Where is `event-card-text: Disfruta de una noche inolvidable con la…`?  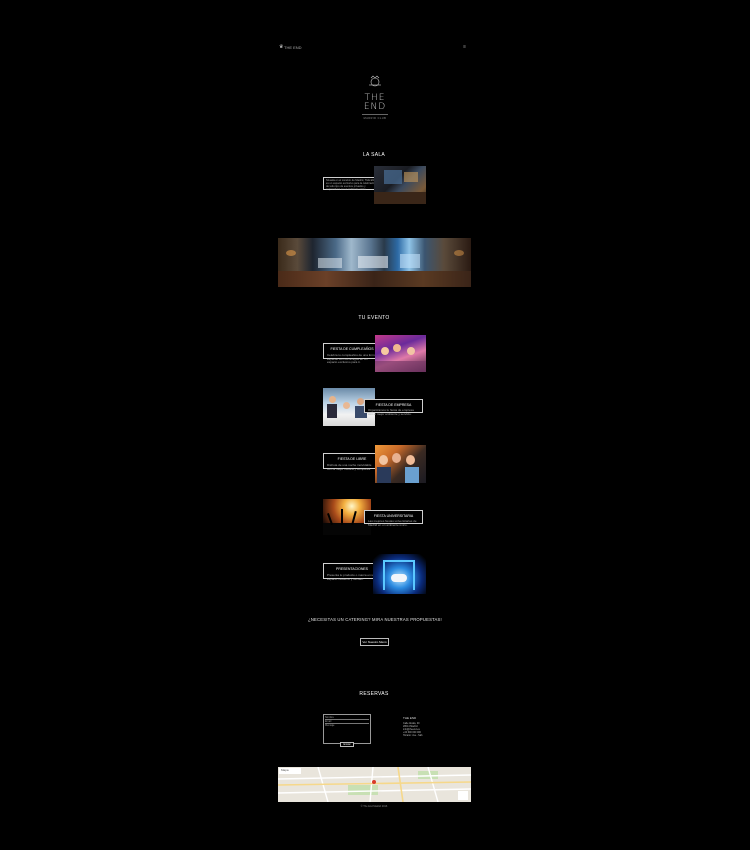 event-card-text: Disfruta de una noche inolvidable con la… is located at coordinates (349, 467).